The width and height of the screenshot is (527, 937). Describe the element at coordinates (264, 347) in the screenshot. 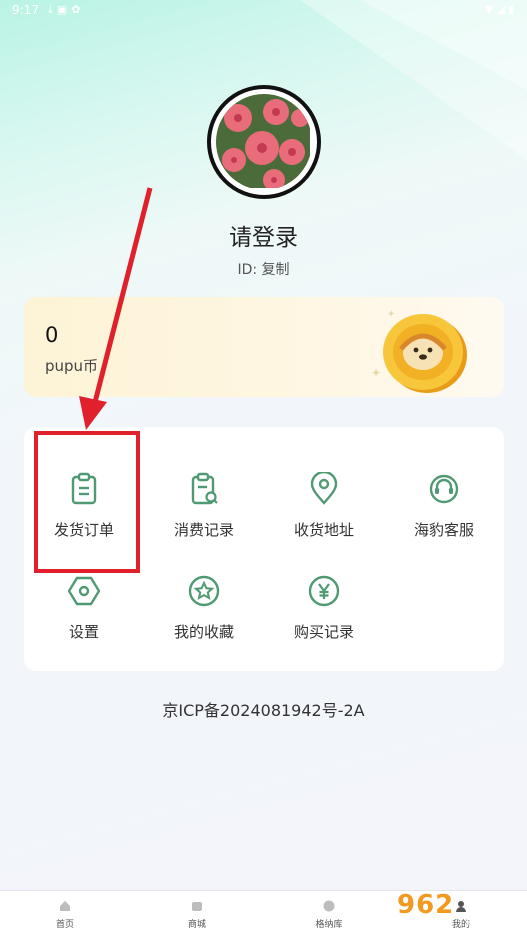

I see `coin-card: 0 pupu币 ✦ ✦` at that location.